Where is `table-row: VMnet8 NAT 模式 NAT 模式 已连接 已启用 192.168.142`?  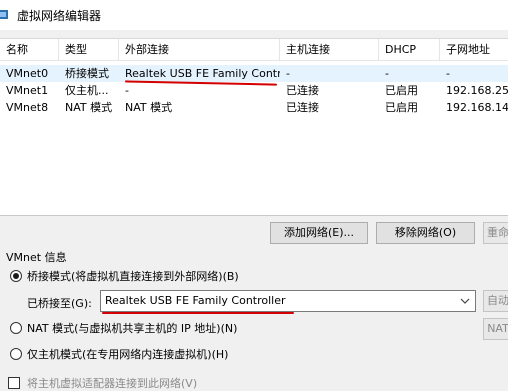 table-row: VMnet8 NAT 模式 NAT 模式 已连接 已启用 192.168.142 is located at coordinates (254, 107).